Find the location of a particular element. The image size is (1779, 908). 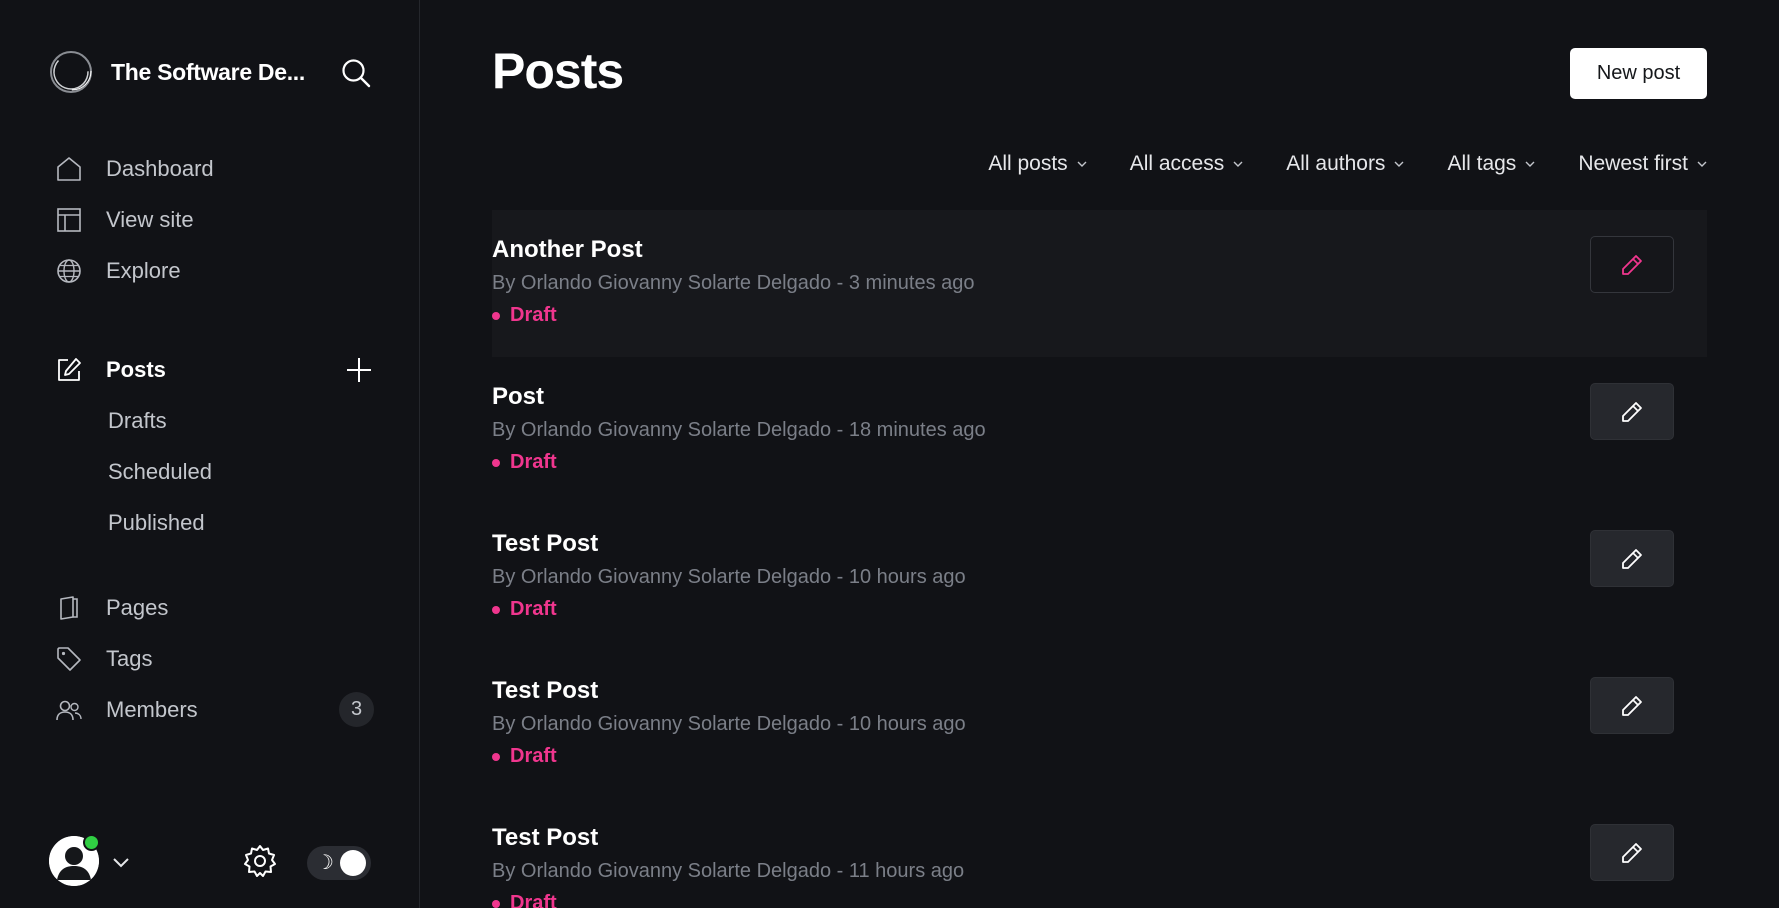

filter-sort: Newest first is located at coordinates (1643, 164).